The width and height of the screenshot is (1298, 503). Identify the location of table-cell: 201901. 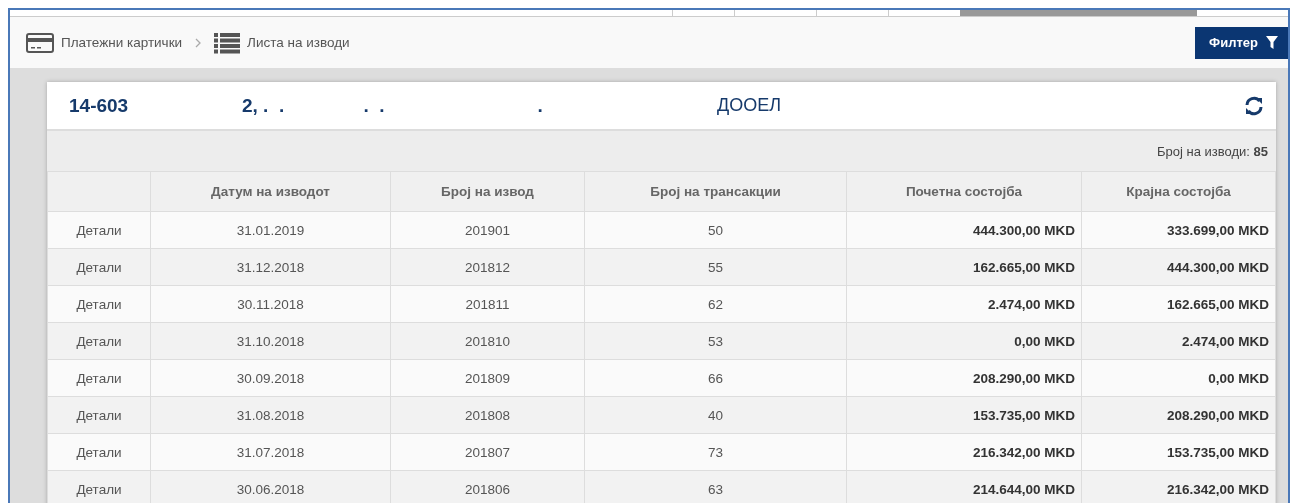
(487, 230).